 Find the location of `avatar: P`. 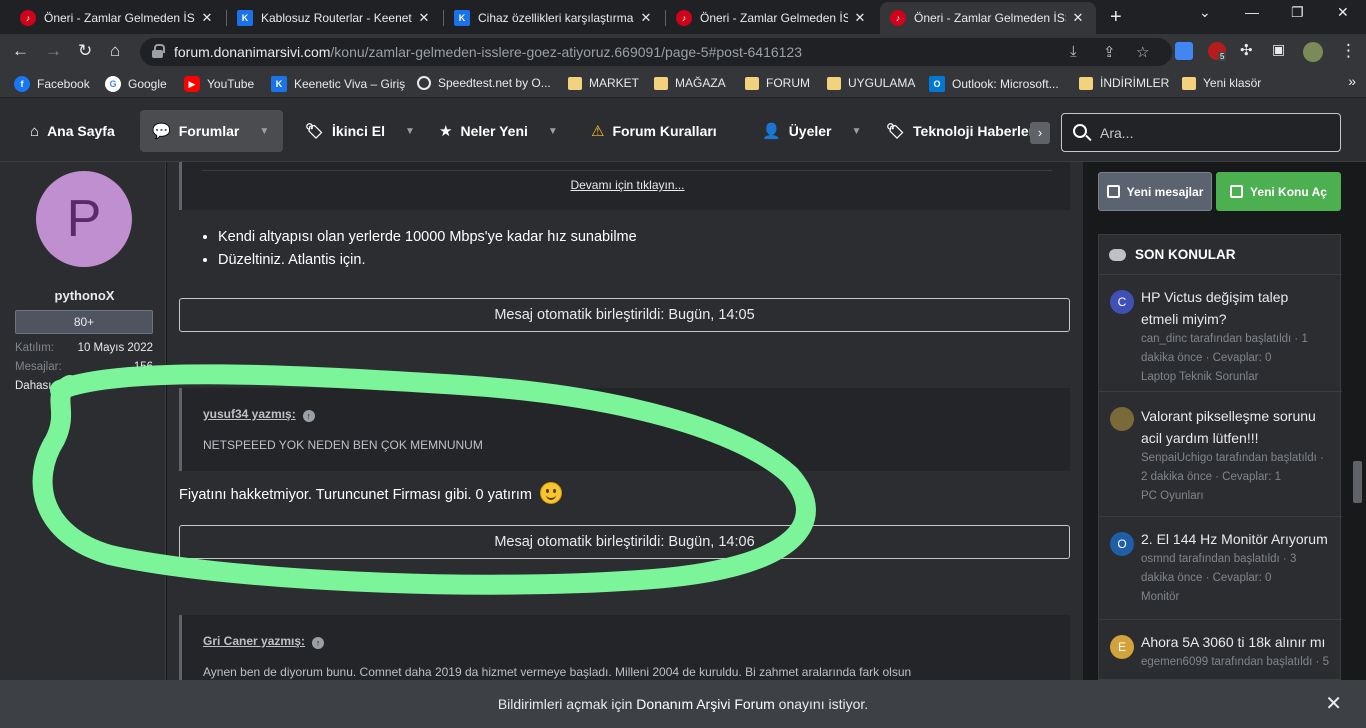

avatar: P is located at coordinates (84, 219).